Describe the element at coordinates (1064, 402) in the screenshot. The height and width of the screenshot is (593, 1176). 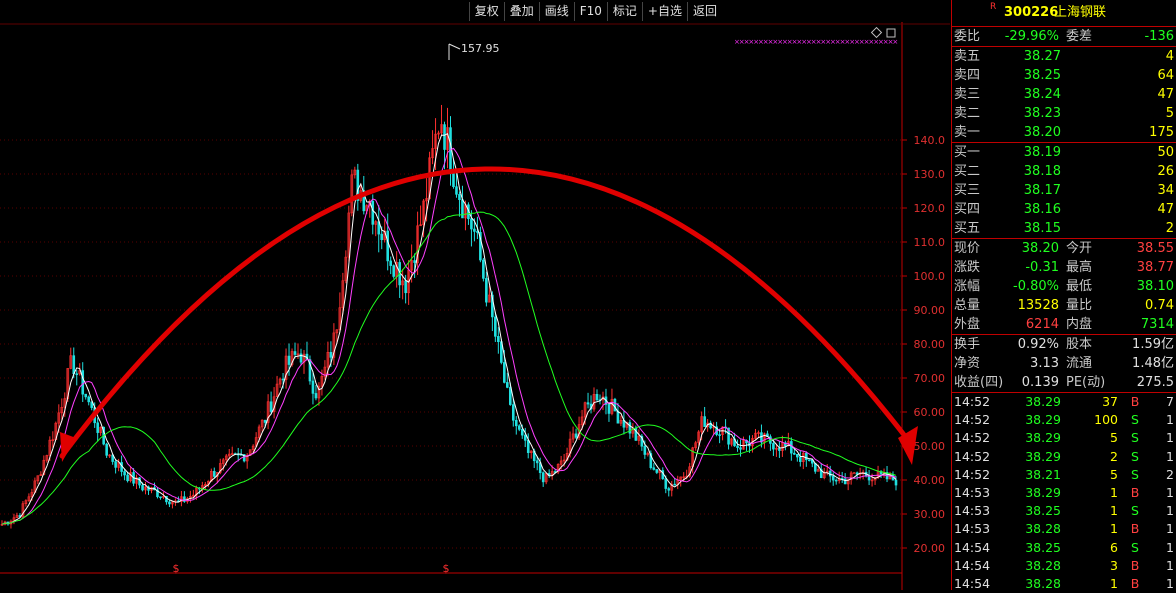
I see `trade-row: 14:52 38.29 37 B 7` at that location.